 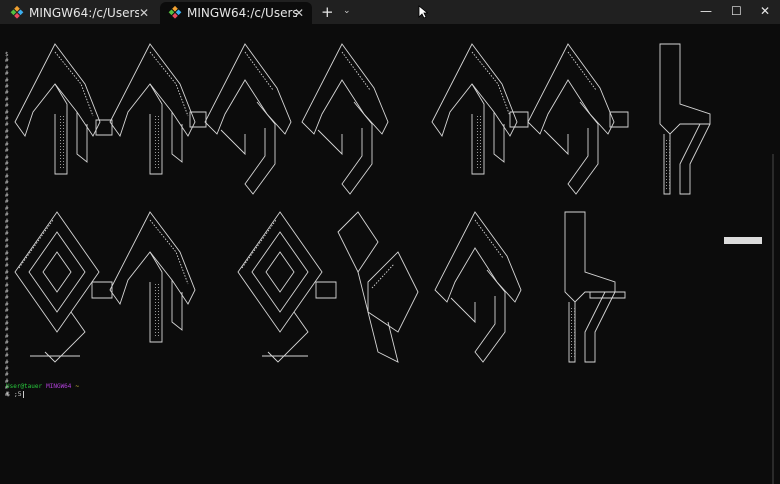 I want to click on command-text: $ ;5, so click(x=14, y=394).